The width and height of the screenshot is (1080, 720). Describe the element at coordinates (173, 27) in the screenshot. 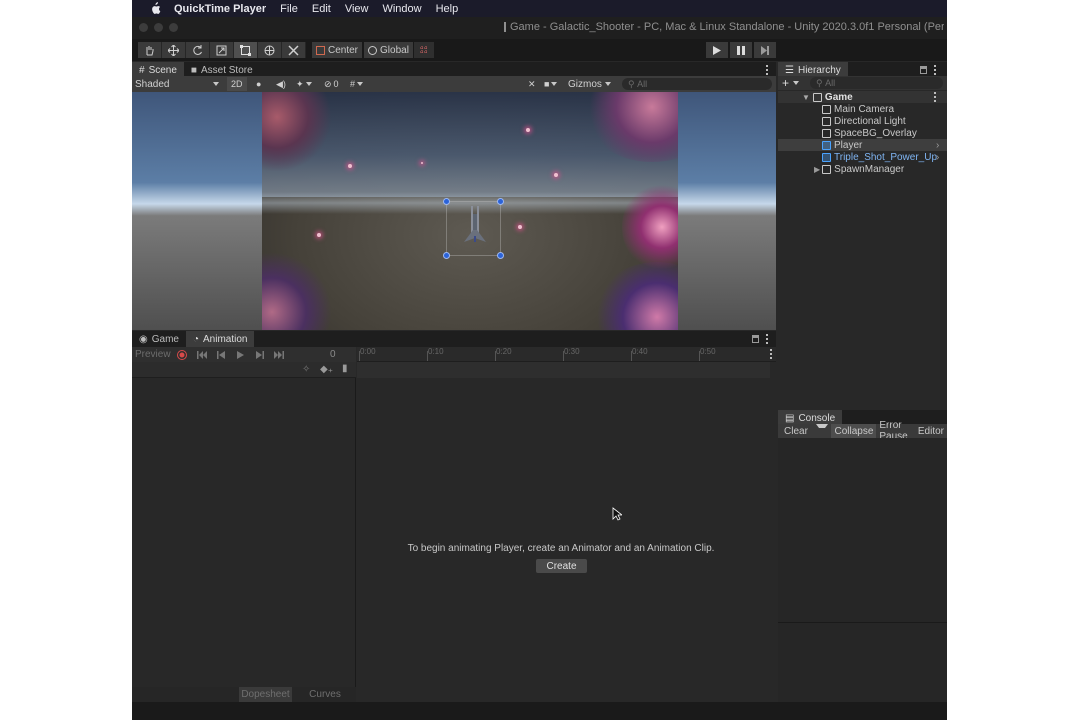

I see `zoom-window-button` at that location.